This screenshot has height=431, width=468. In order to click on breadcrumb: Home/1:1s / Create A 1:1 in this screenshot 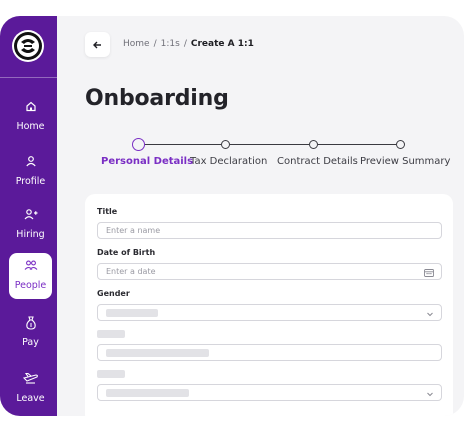, I will do `click(188, 44)`.